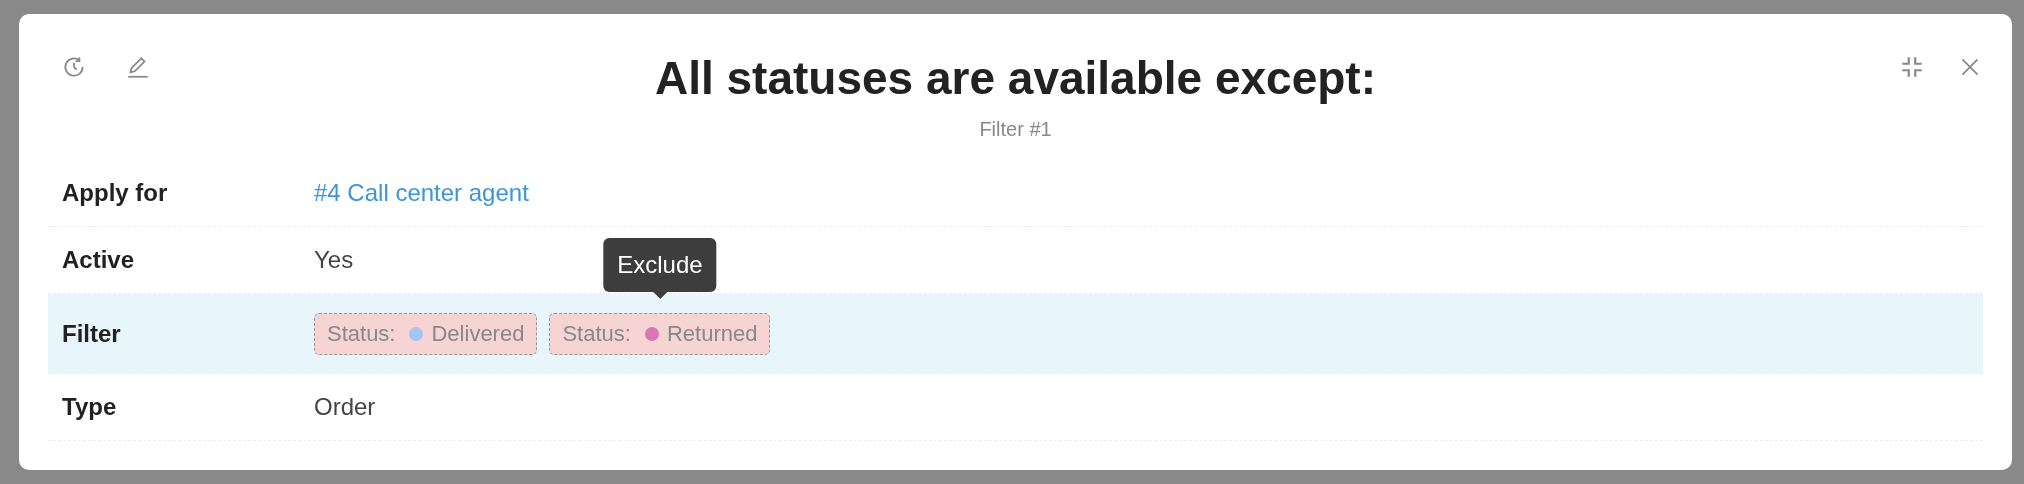 The width and height of the screenshot is (2024, 484). I want to click on chip-value: Delivered, so click(478, 334).